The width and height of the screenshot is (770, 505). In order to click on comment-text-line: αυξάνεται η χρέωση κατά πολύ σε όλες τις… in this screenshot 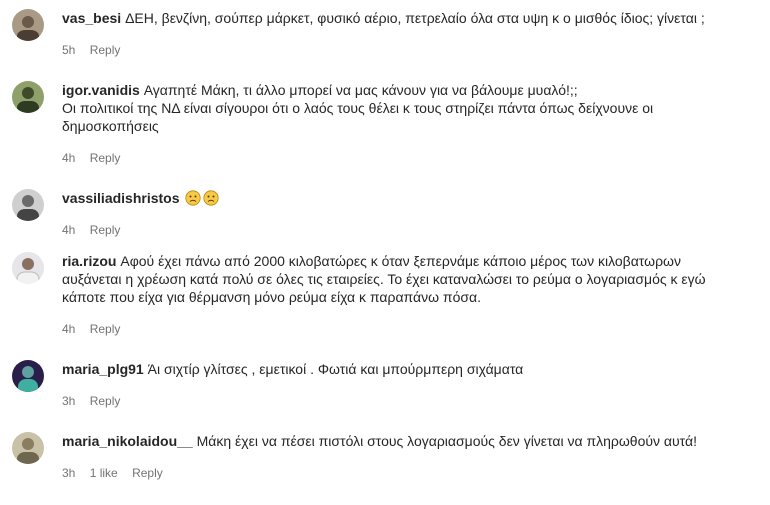, I will do `click(384, 279)`.